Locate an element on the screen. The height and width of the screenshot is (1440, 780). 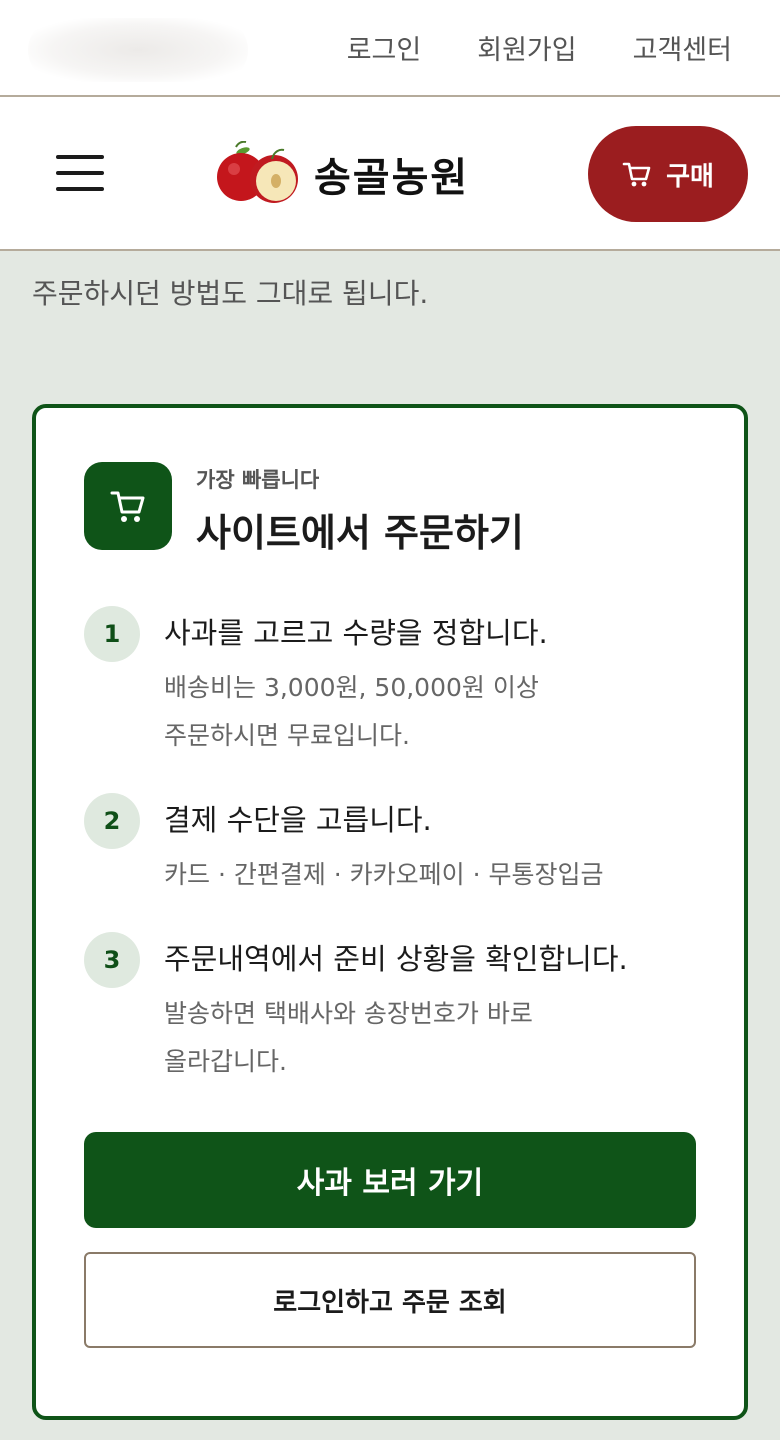
buy-button-label: 구매 is located at coordinates (690, 176).